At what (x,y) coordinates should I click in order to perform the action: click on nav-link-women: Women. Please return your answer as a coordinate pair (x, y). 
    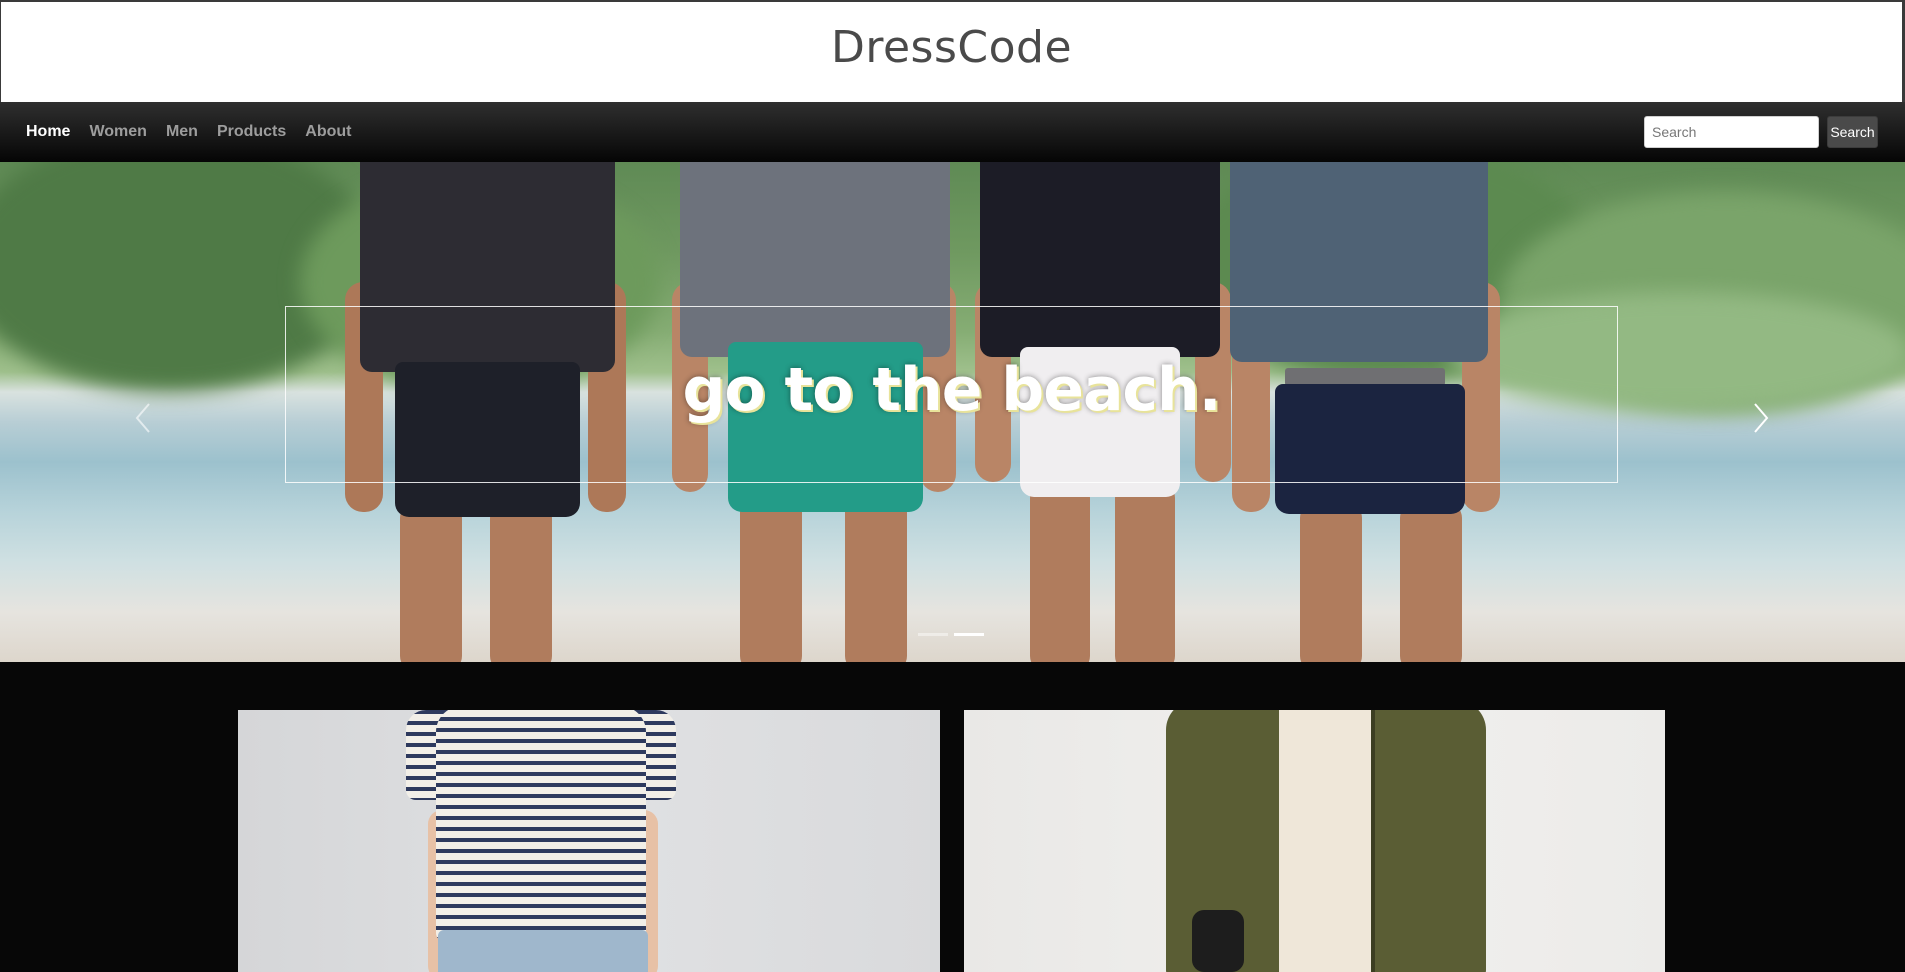
    Looking at the image, I should click on (117, 132).